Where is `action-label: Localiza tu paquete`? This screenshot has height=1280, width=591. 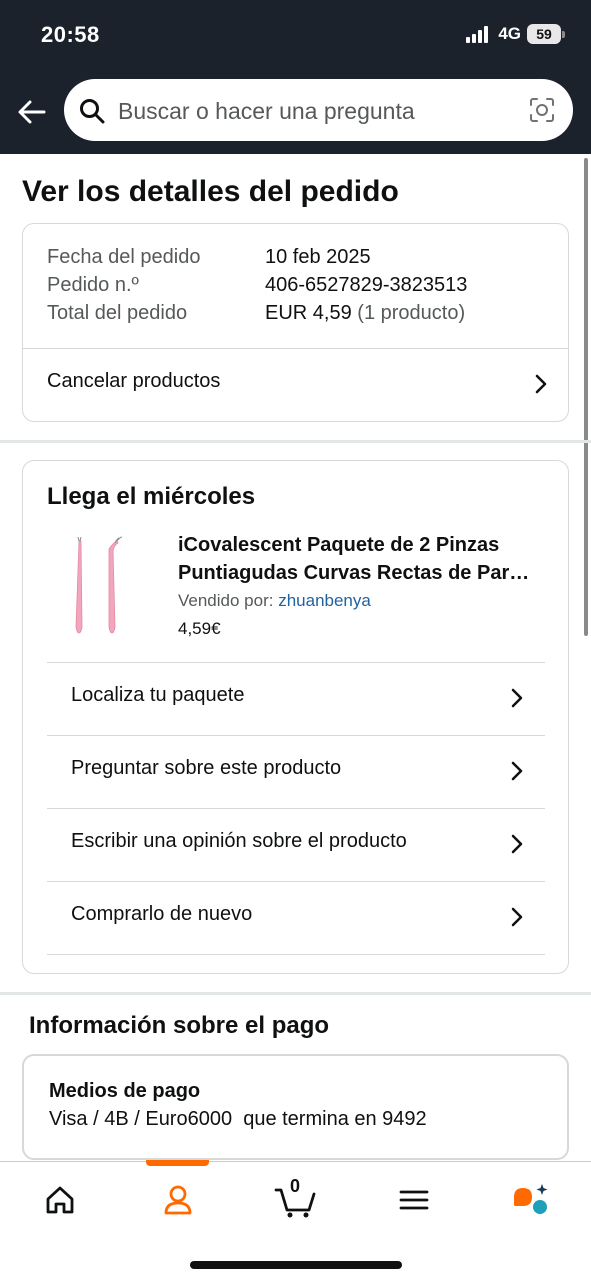
action-label: Localiza tu paquete is located at coordinates (158, 695).